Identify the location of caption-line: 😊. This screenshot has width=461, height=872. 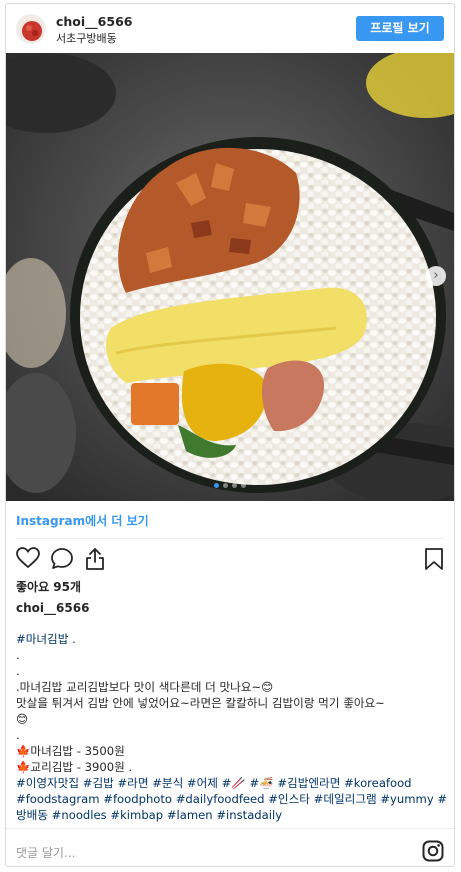
(22, 719).